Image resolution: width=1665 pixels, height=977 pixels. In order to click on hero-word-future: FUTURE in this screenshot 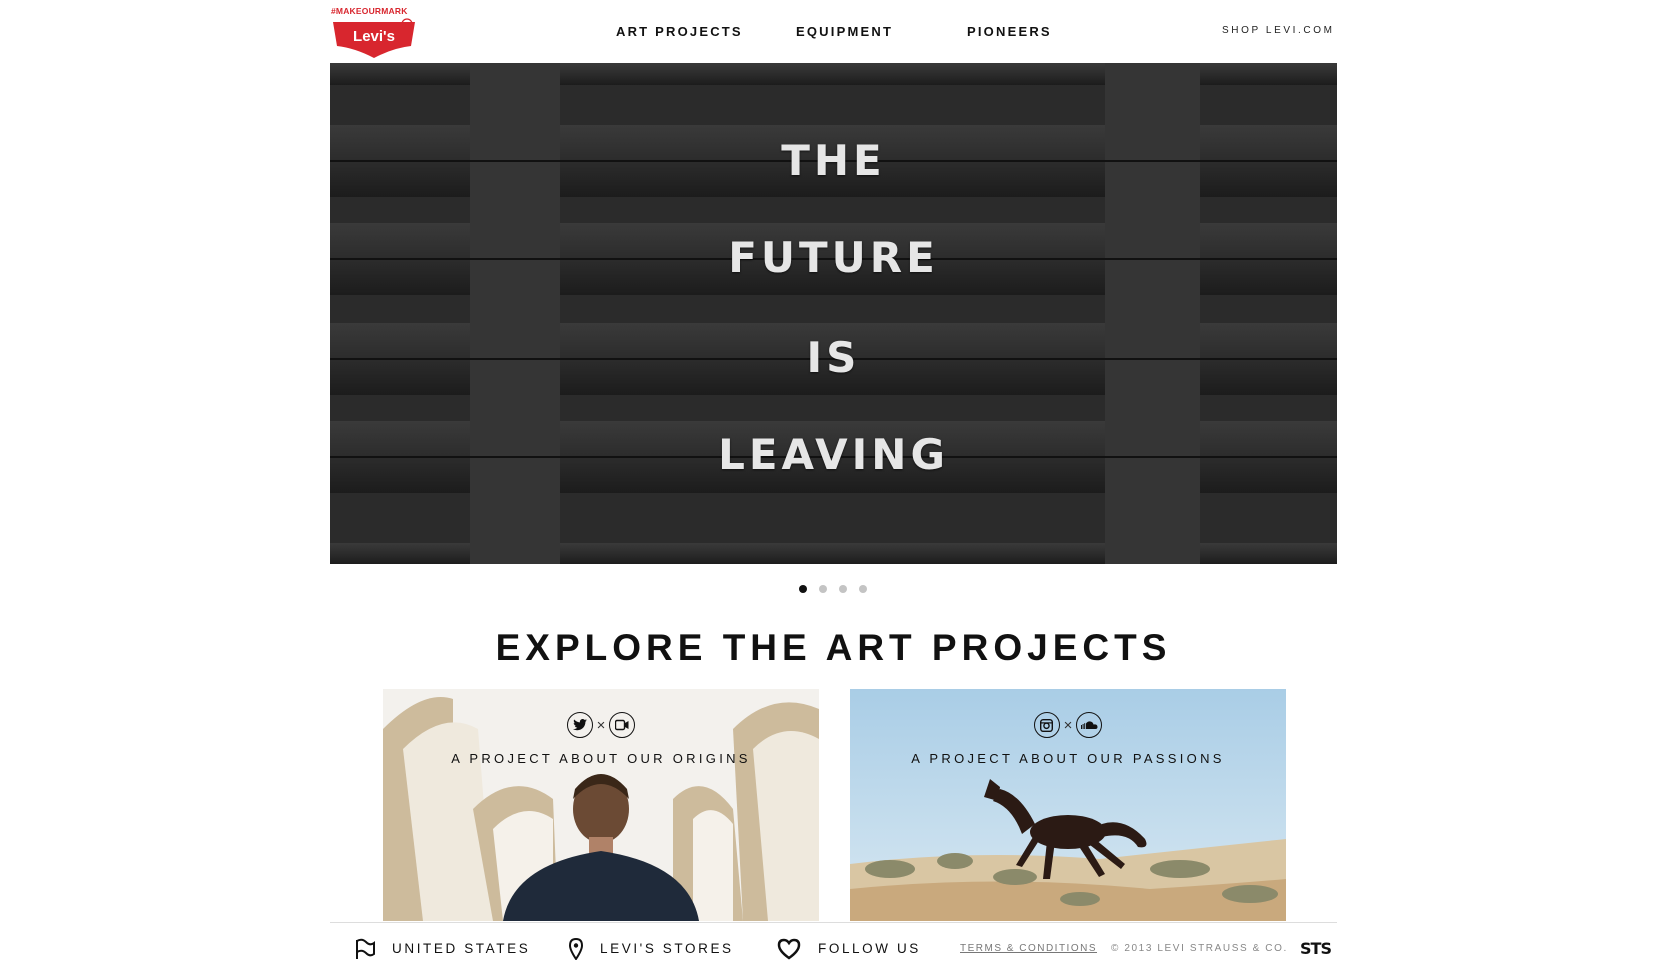, I will do `click(833, 257)`.